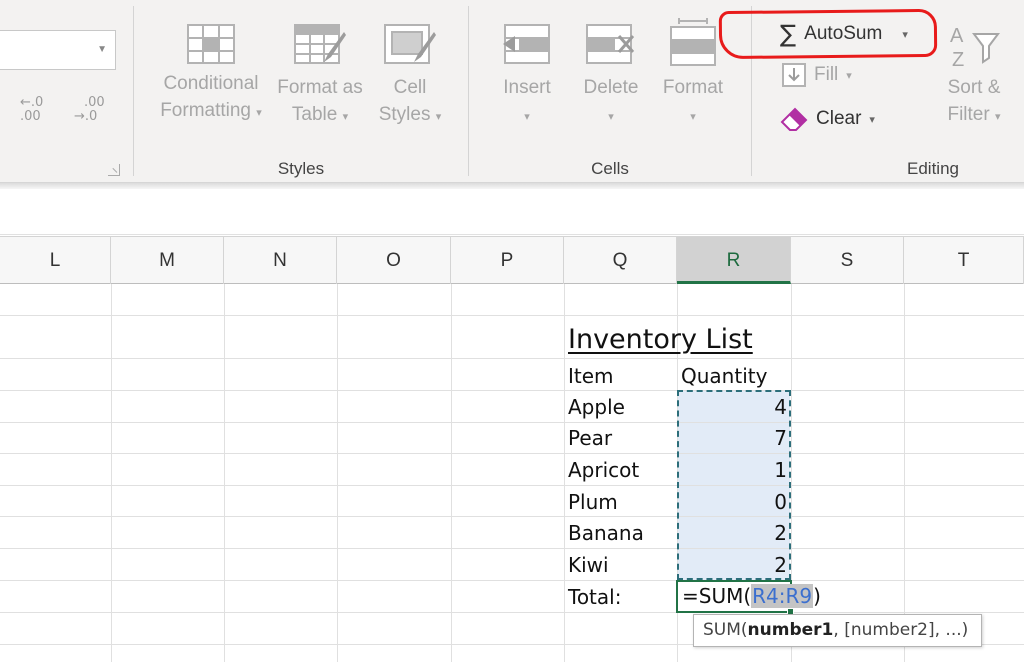 This screenshot has height=662, width=1024. I want to click on item-cell: Pear, so click(590, 438).